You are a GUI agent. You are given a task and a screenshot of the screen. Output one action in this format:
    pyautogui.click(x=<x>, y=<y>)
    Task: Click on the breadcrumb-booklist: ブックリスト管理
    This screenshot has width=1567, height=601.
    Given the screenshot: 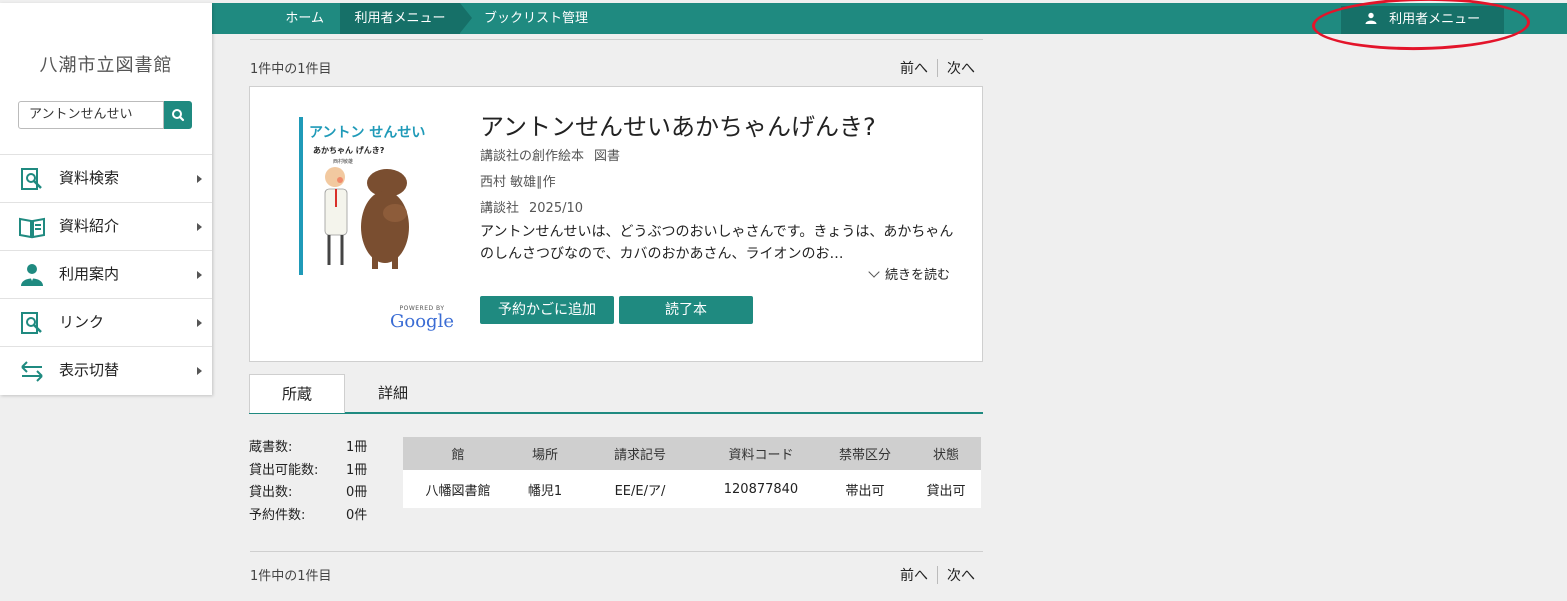 What is the action you would take?
    pyautogui.click(x=536, y=18)
    